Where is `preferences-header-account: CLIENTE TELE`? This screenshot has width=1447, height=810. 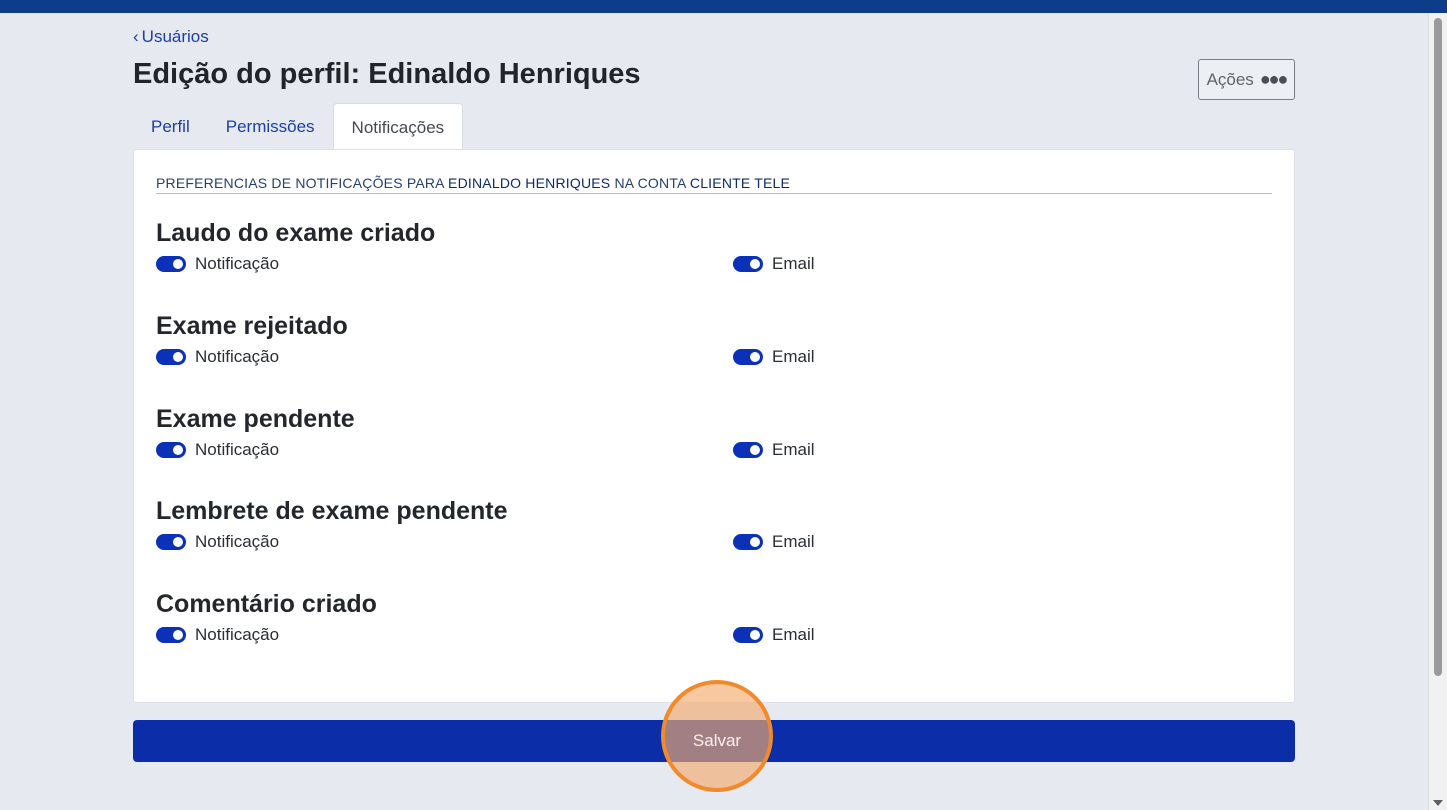 preferences-header-account: CLIENTE TELE is located at coordinates (740, 183).